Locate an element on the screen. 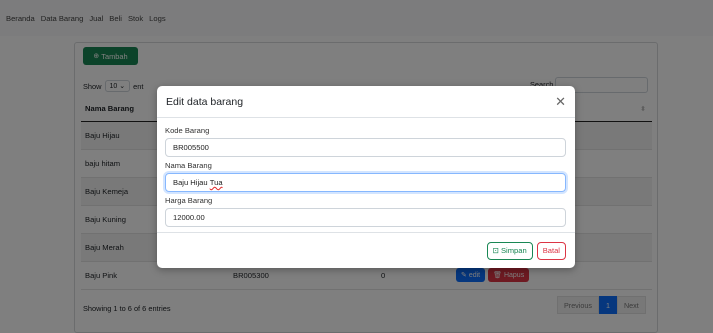  close-icon: ✕ is located at coordinates (560, 101).